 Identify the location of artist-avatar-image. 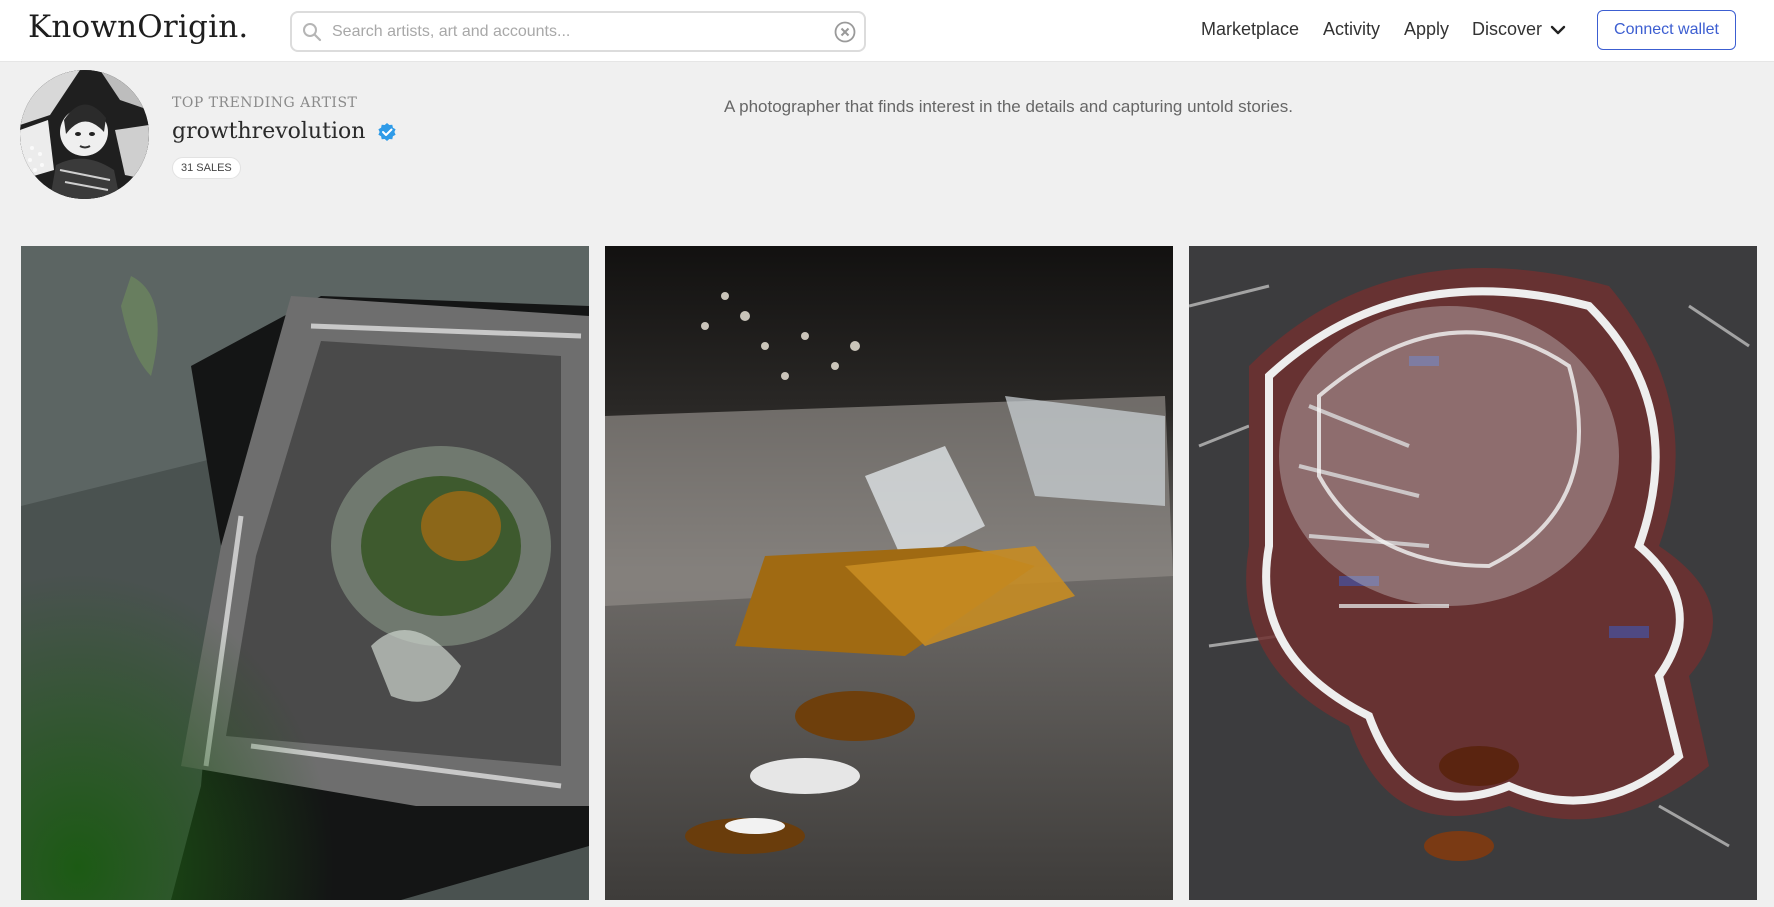
(84, 134).